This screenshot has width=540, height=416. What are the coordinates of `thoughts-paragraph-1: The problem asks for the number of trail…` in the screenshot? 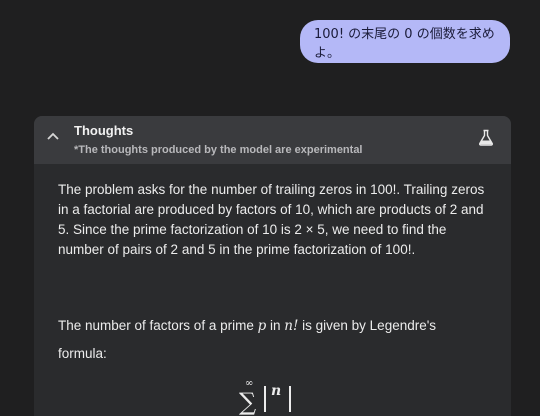 It's located at (271, 219).